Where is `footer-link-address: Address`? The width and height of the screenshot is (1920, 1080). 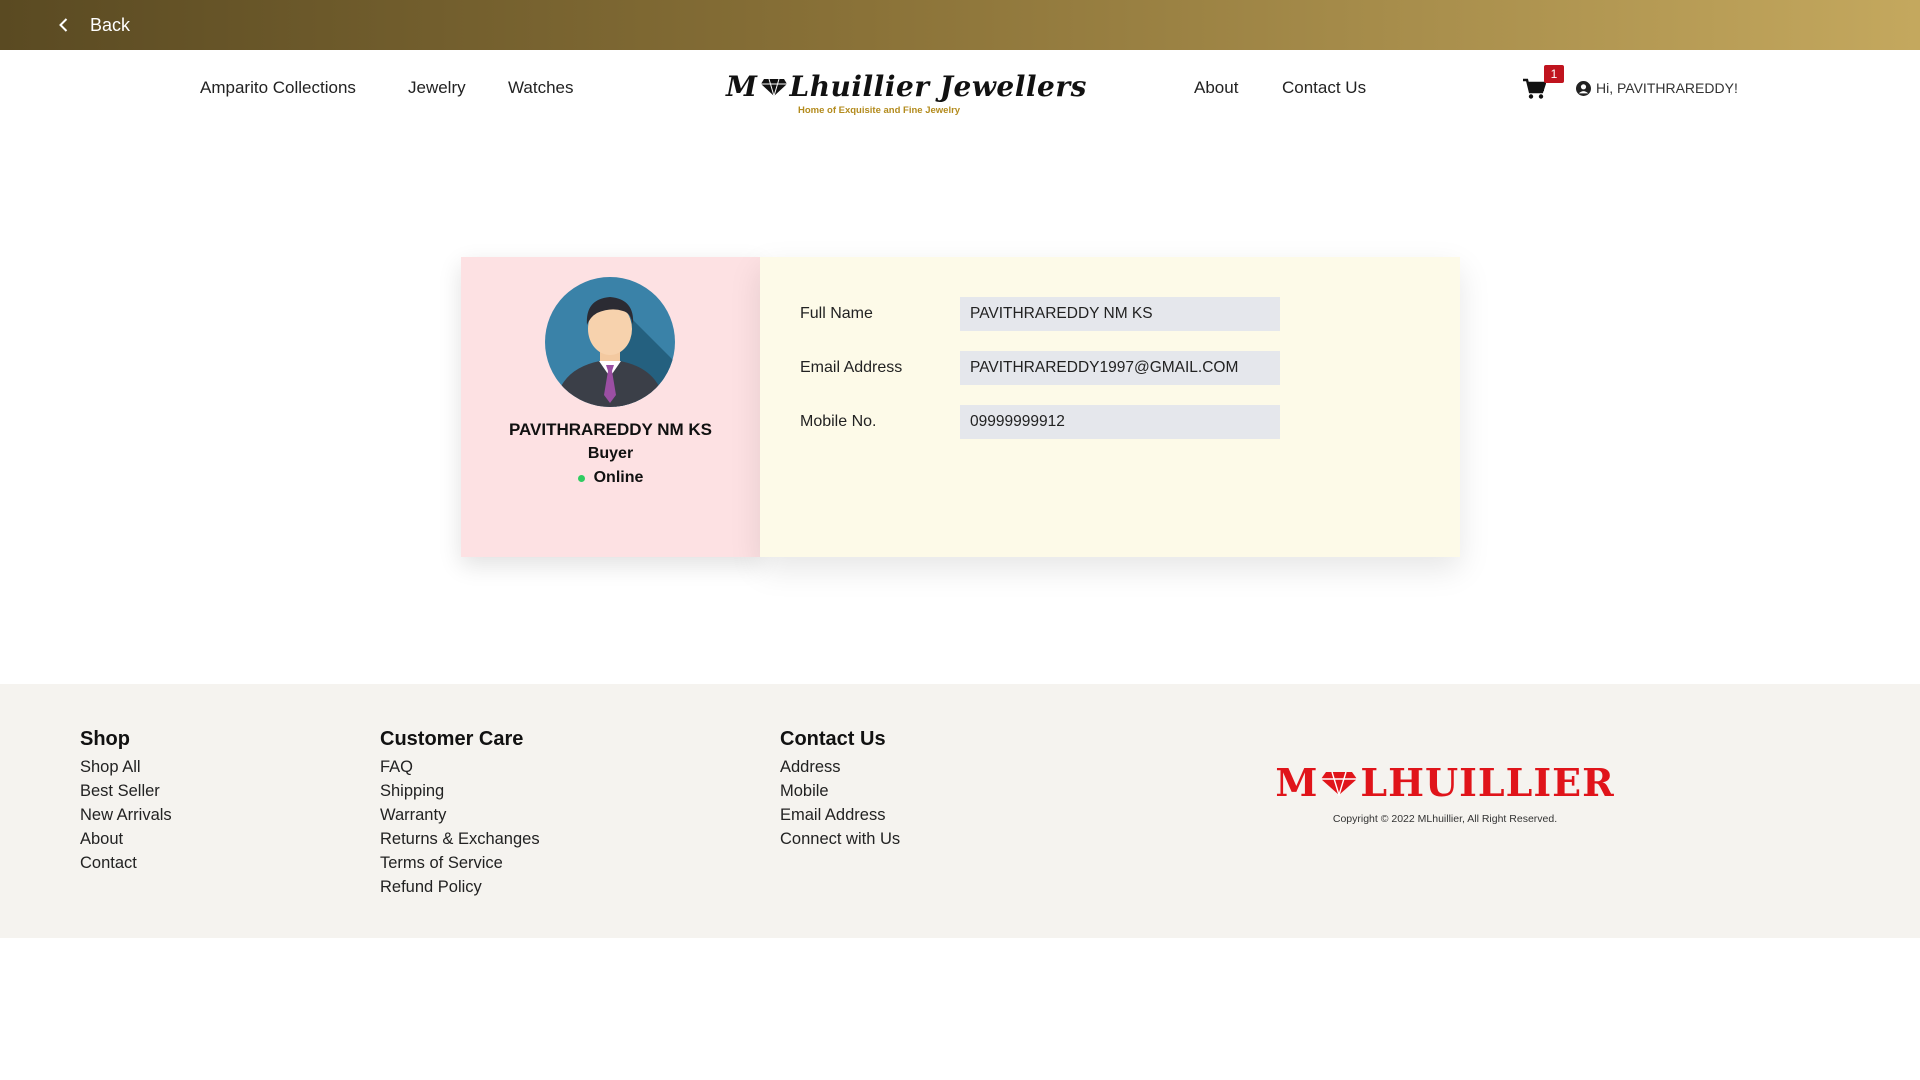 footer-link-address: Address is located at coordinates (840, 767).